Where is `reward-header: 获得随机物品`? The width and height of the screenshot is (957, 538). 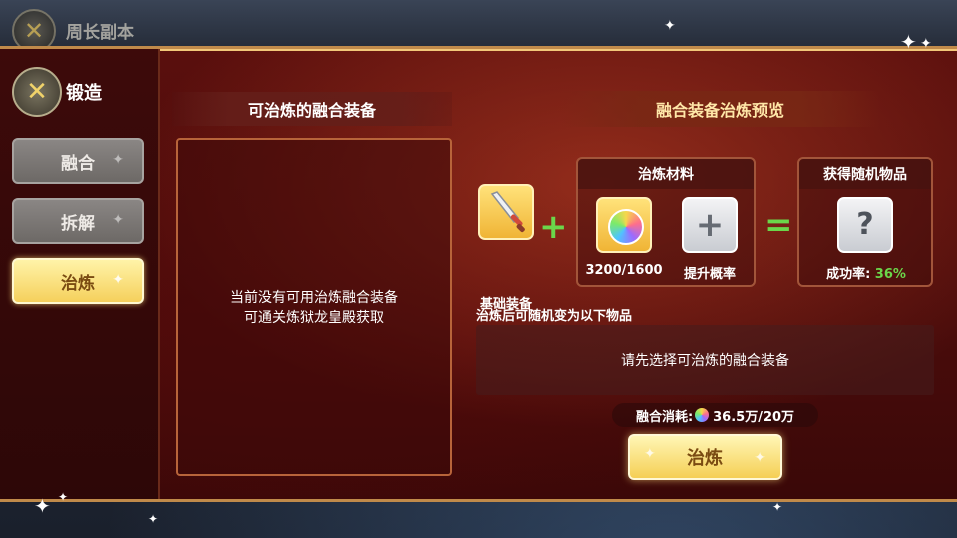 reward-header: 获得随机物品 is located at coordinates (865, 174).